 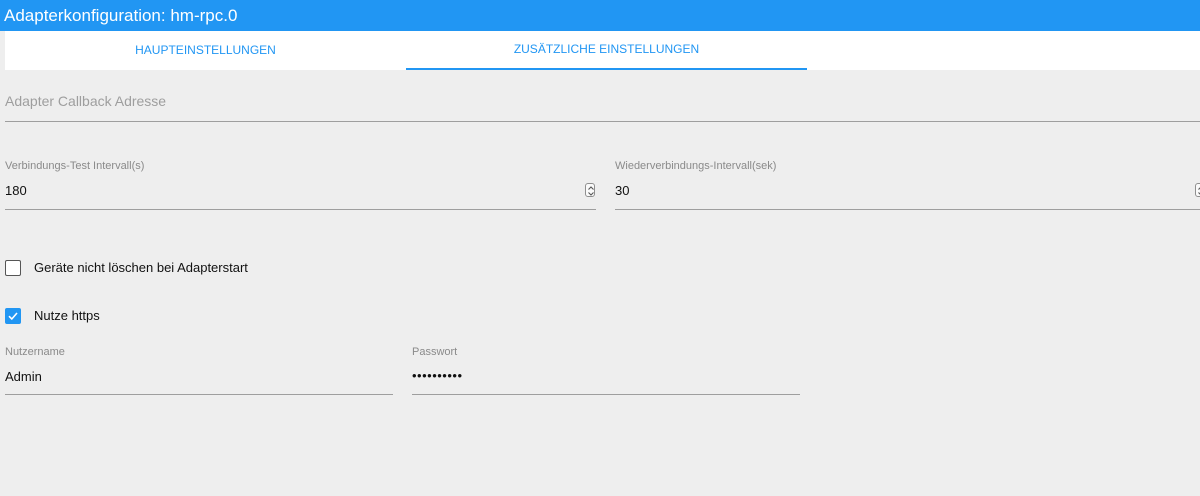 I want to click on check-icon, so click(x=13, y=316).